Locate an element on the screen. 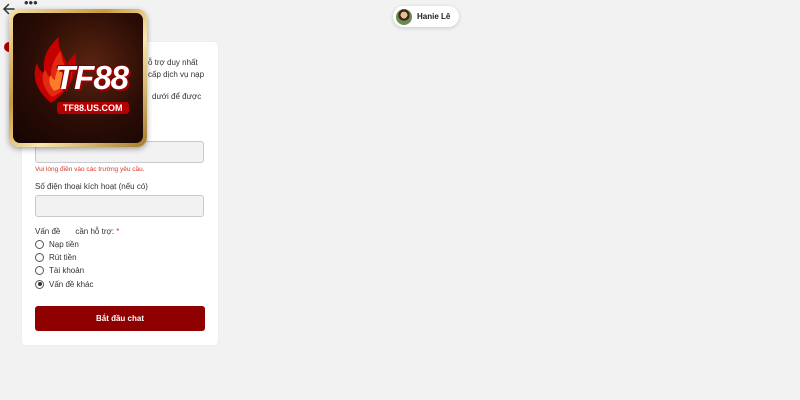  tf88-logo: TF88 TF88.US.COM is located at coordinates (78, 78).